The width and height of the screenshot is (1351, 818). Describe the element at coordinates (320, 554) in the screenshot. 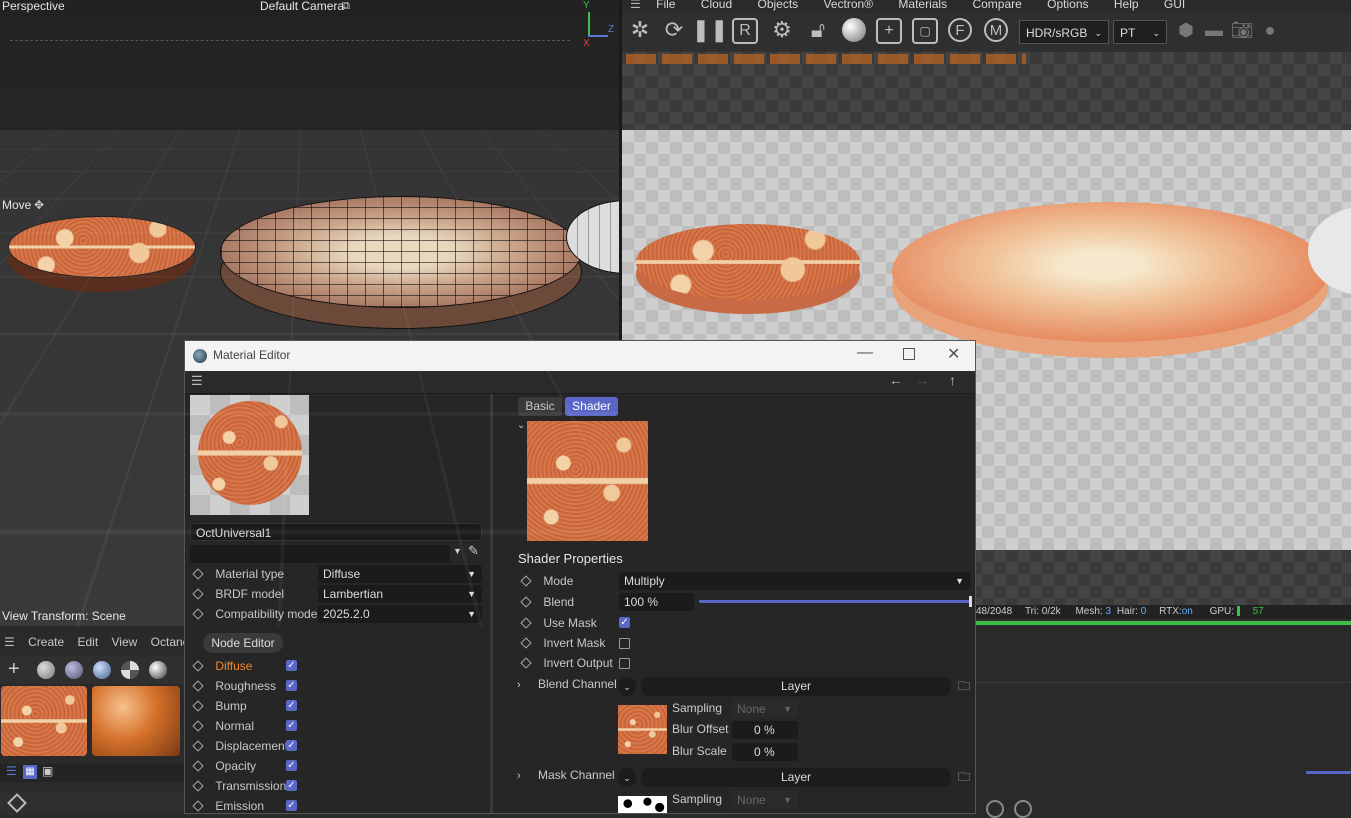

I see `material-search-field` at that location.